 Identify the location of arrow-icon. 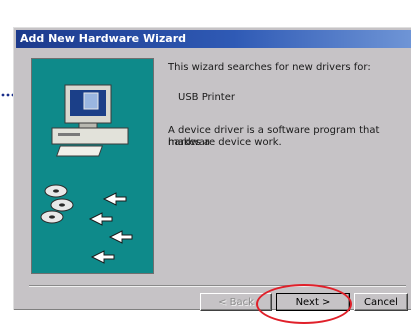
(110, 228).